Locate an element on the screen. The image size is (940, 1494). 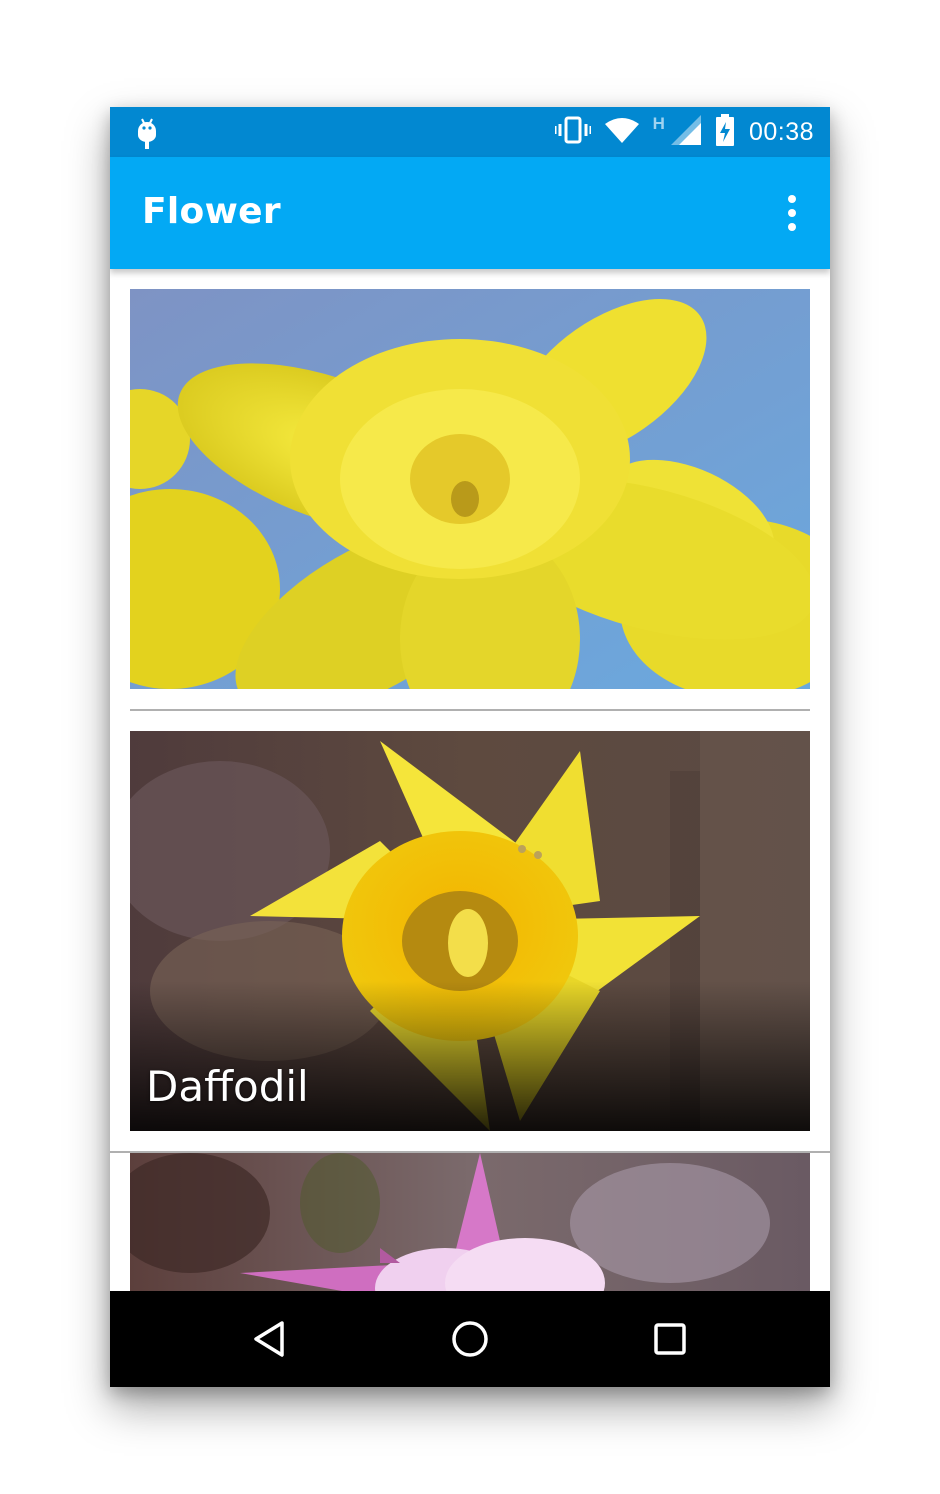
vibrate-icon is located at coordinates (573, 132).